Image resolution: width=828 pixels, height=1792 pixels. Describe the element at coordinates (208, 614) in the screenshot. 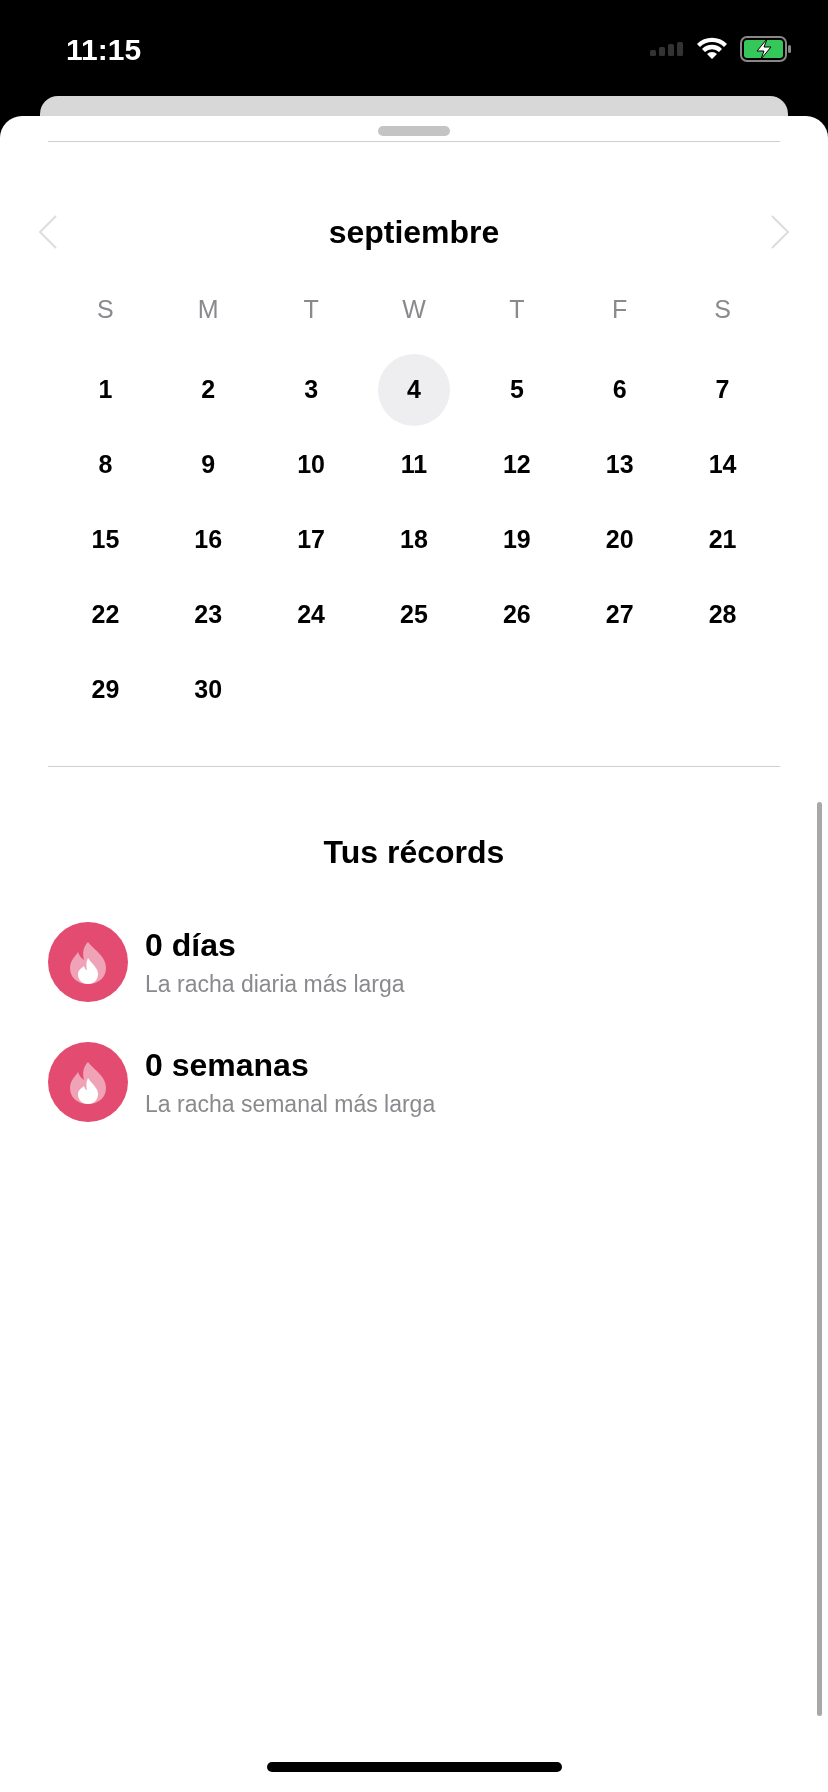

I see `calendar-day: 23` at that location.